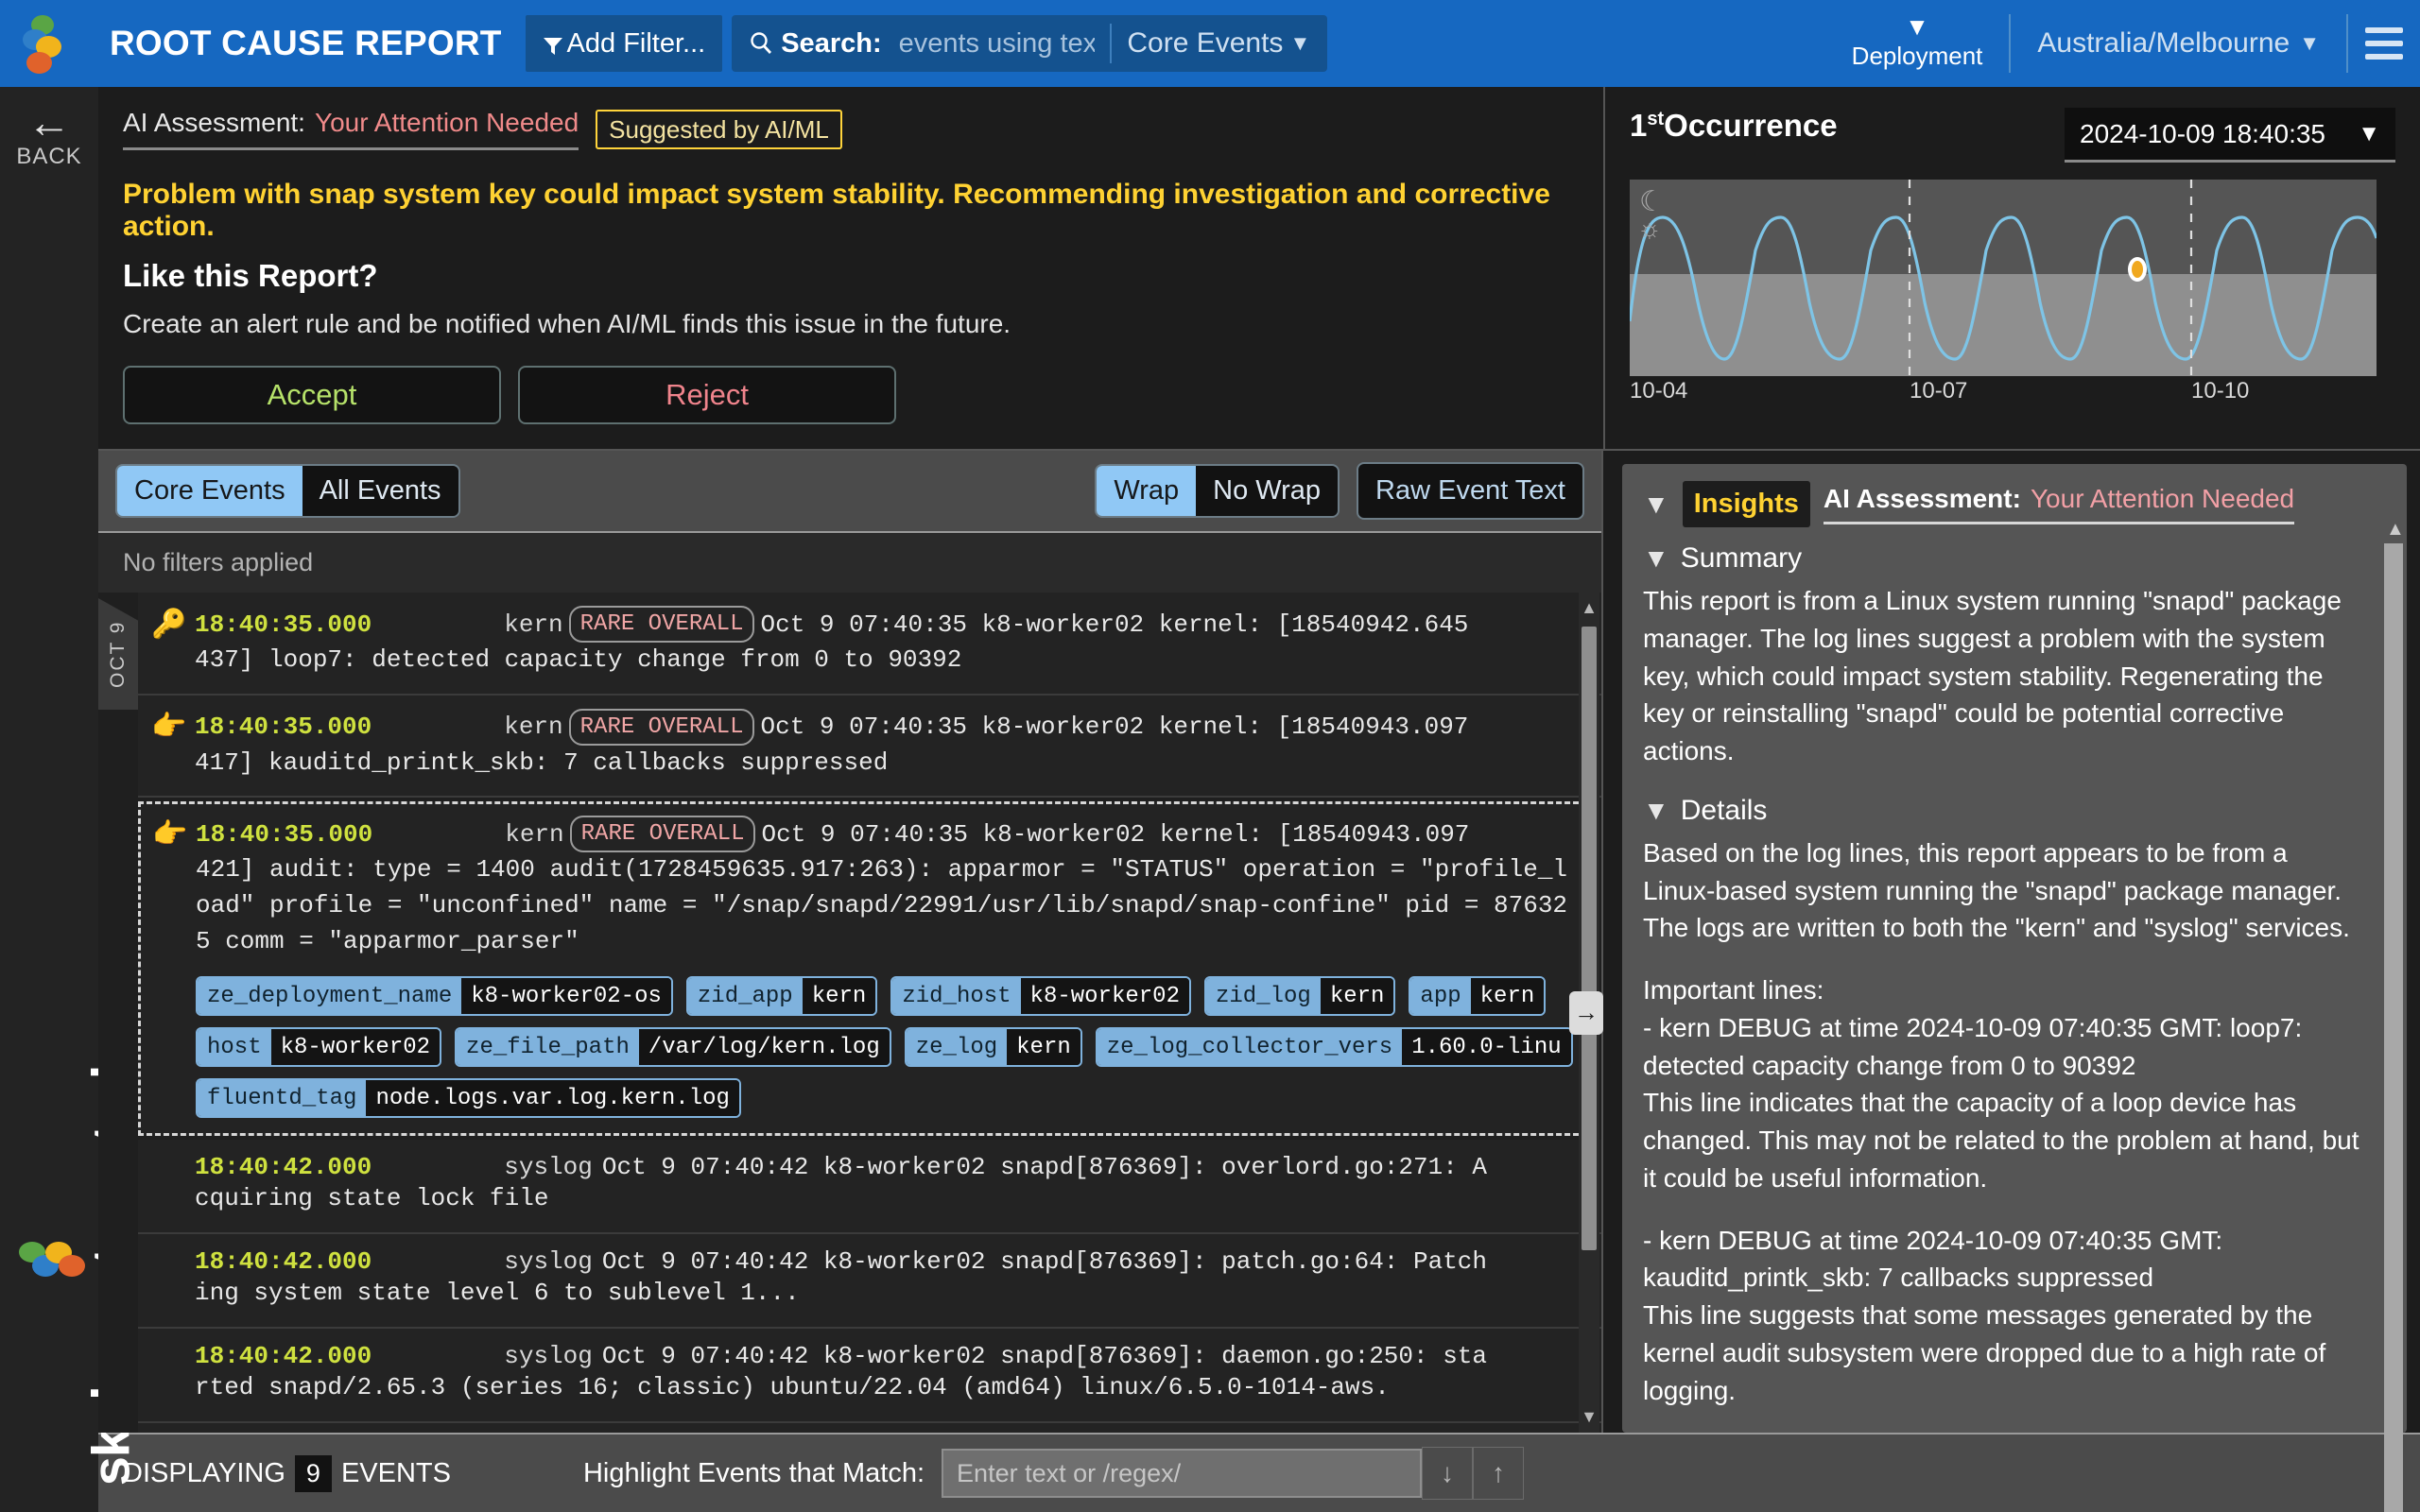 The height and width of the screenshot is (1512, 2420). Describe the element at coordinates (380, 491) in the screenshot. I see `tab-all-events: All Events` at that location.